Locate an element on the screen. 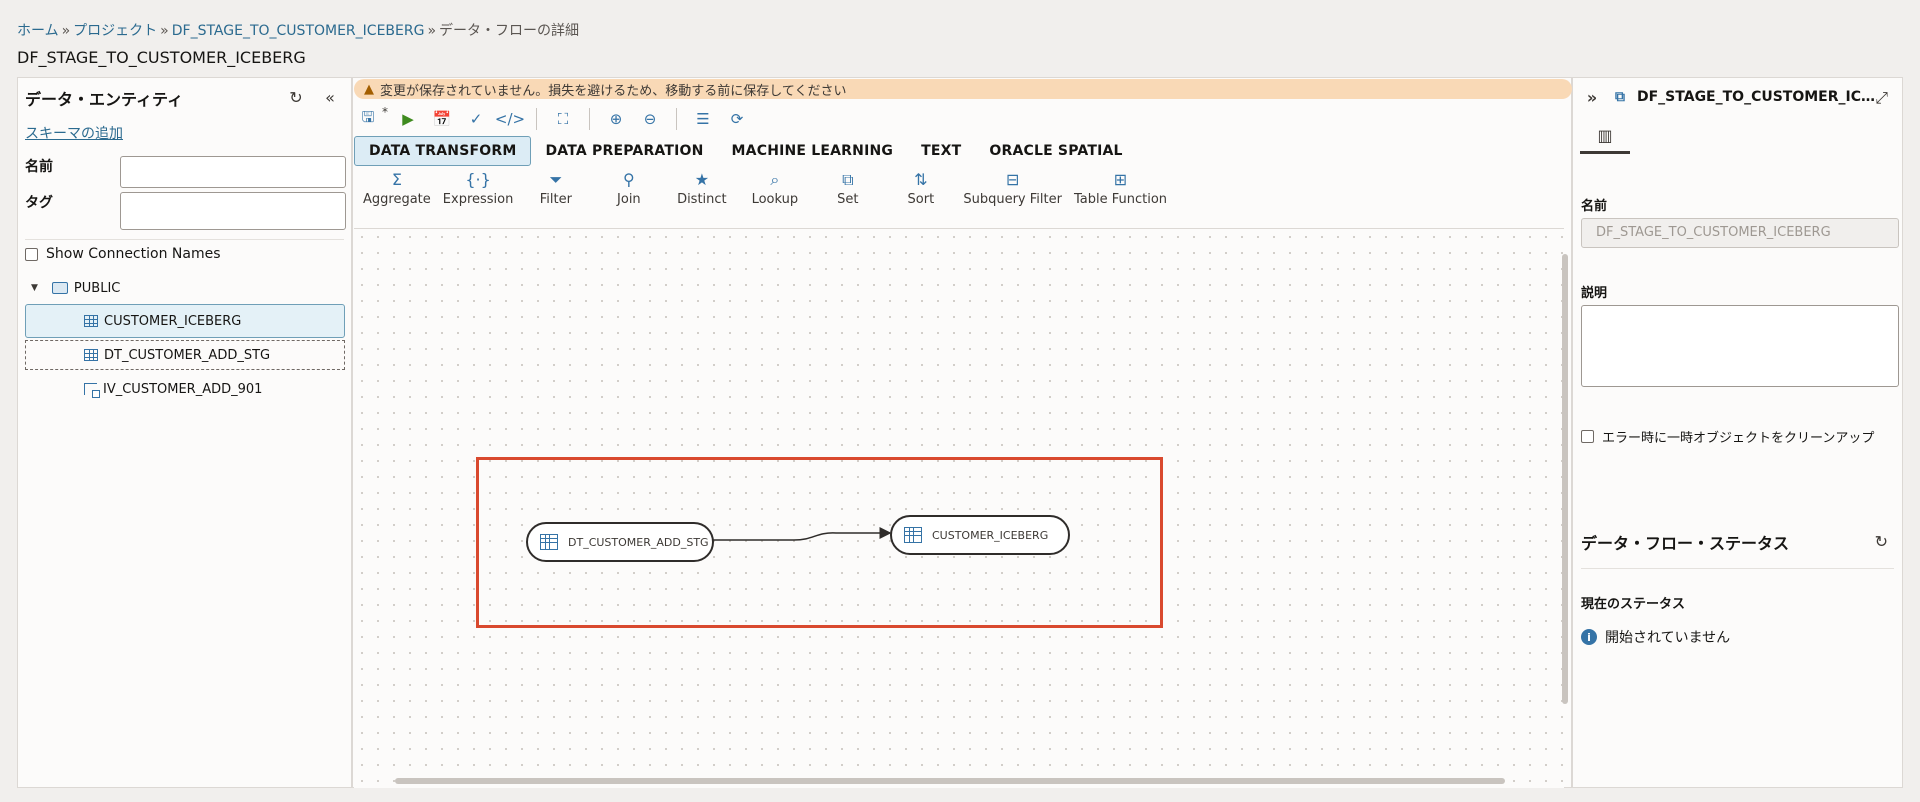  operator-distinct: ★ Distinct is located at coordinates (701, 192).